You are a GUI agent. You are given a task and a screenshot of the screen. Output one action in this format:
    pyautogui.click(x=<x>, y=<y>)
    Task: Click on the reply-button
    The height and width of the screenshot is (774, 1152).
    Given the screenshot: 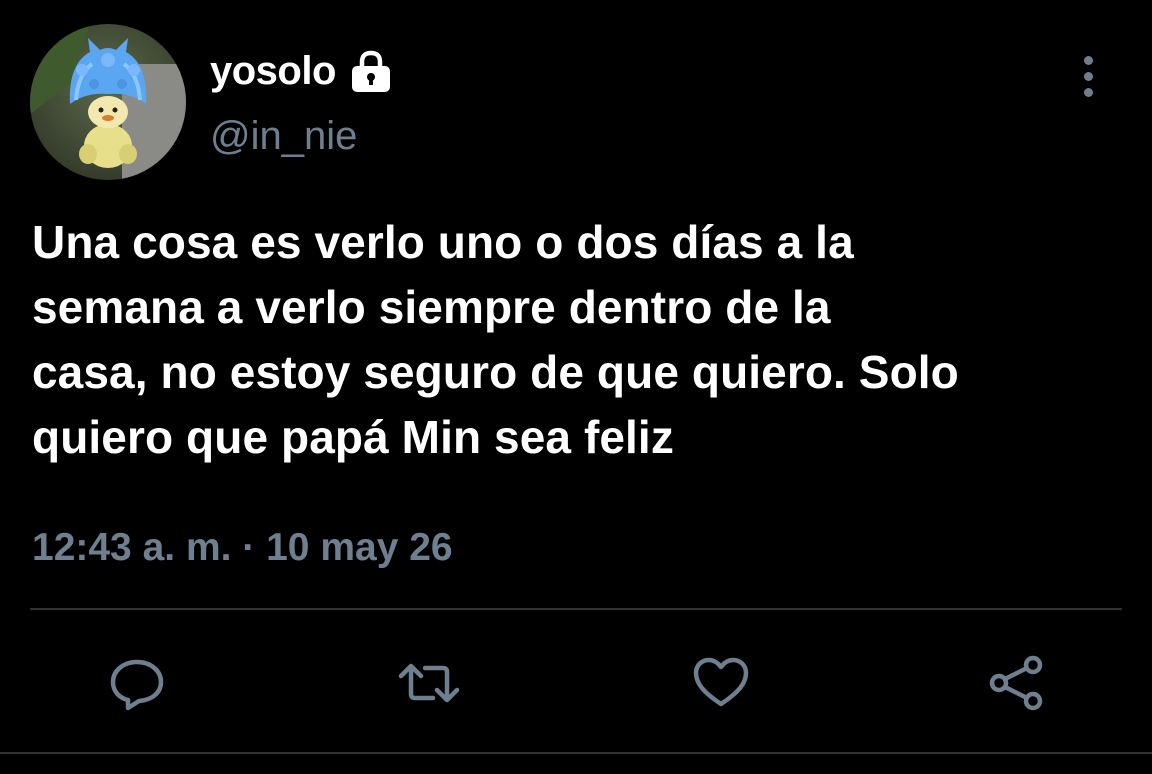 What is the action you would take?
    pyautogui.click(x=137, y=683)
    